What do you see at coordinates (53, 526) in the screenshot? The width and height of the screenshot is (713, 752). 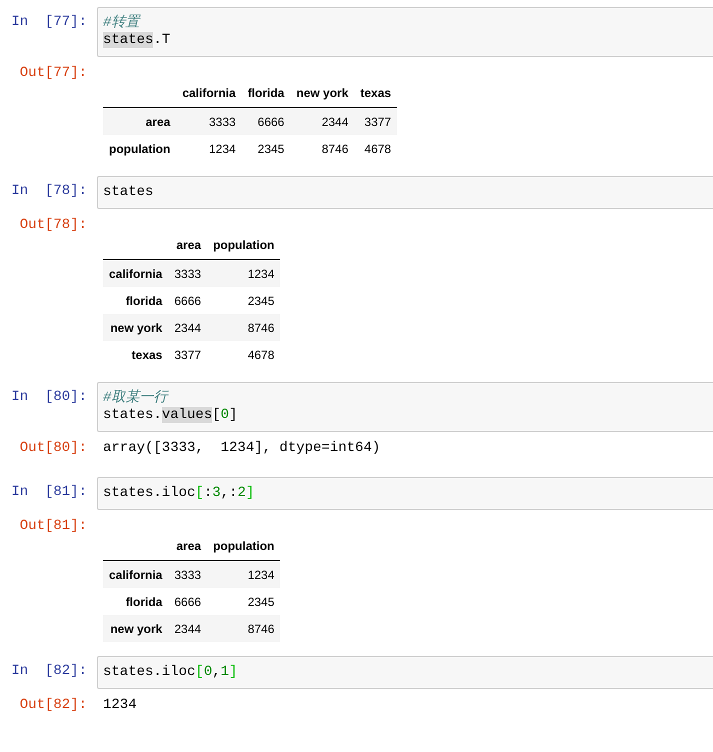 I see `output-prompt: Out[81]:` at bounding box center [53, 526].